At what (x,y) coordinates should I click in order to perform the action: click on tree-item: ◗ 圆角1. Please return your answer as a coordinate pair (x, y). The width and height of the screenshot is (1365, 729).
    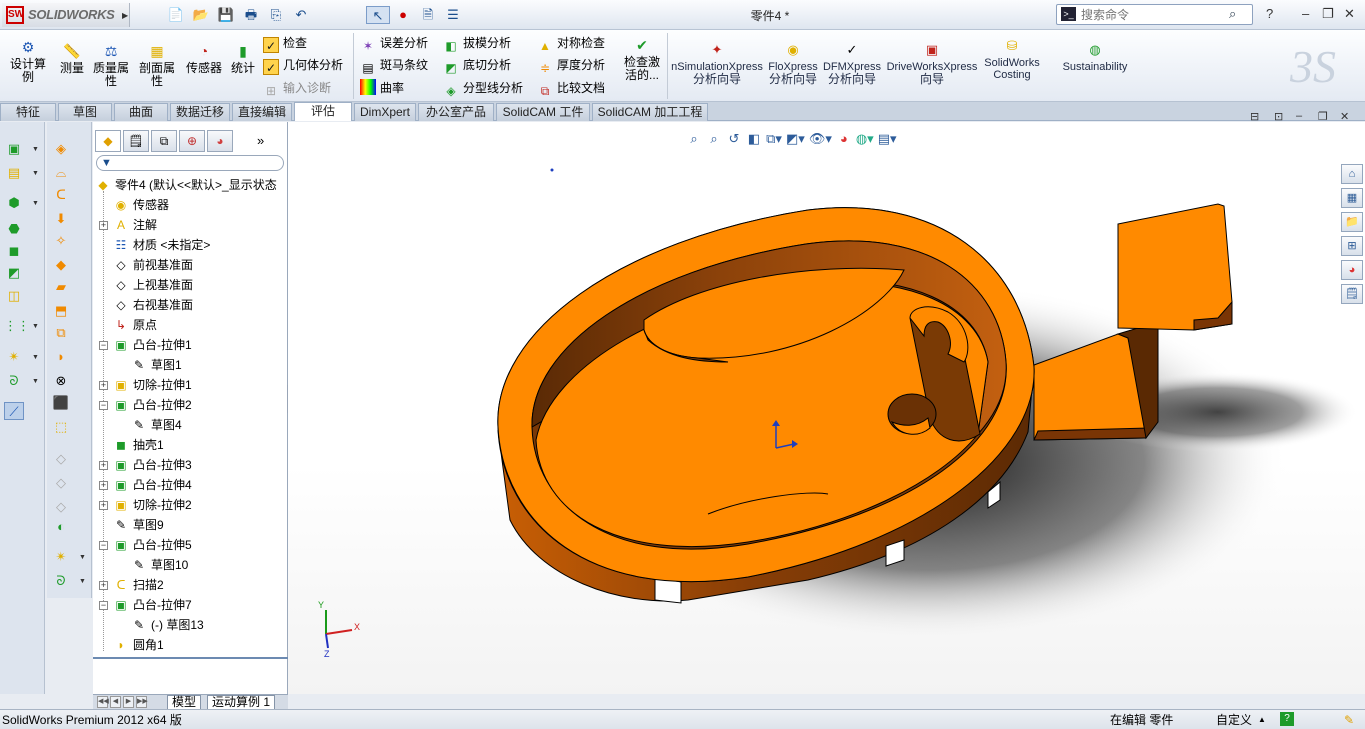
    Looking at the image, I should click on (190, 645).